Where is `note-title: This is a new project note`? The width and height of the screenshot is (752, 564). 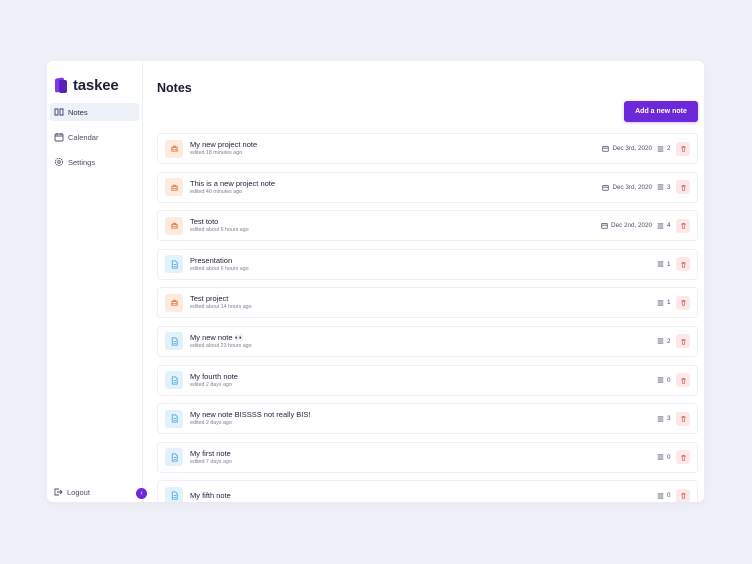 note-title: This is a new project note is located at coordinates (233, 183).